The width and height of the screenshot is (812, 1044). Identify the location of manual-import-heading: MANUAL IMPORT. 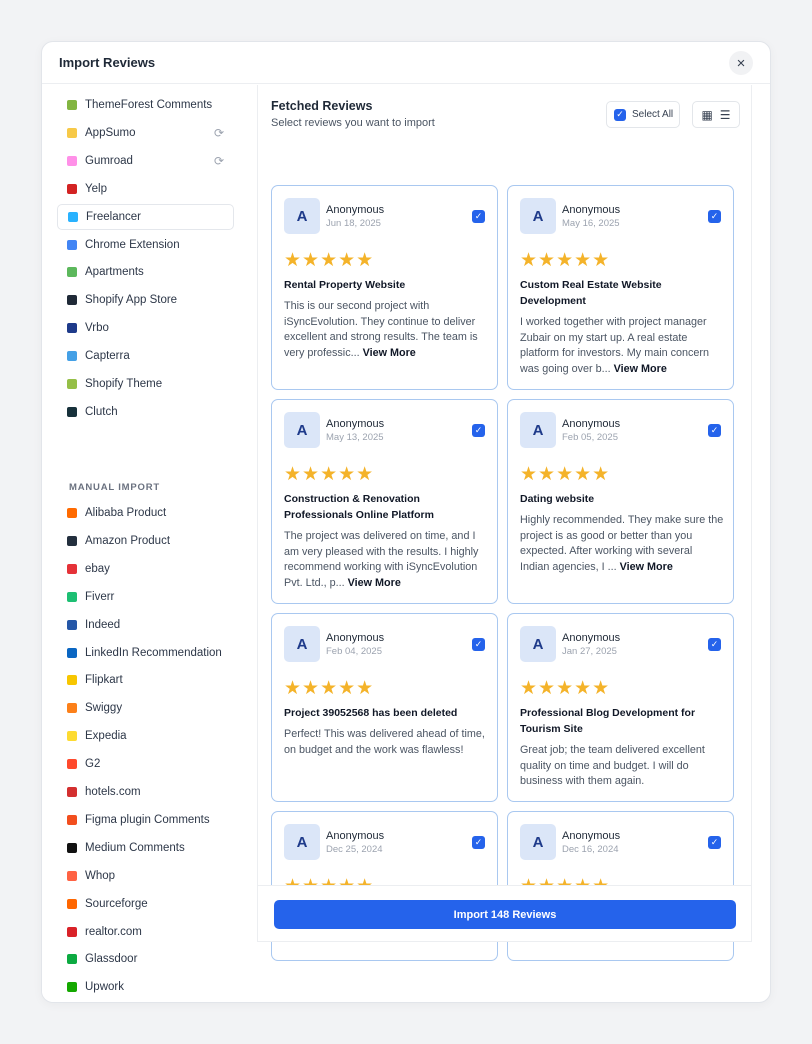
(114, 487).